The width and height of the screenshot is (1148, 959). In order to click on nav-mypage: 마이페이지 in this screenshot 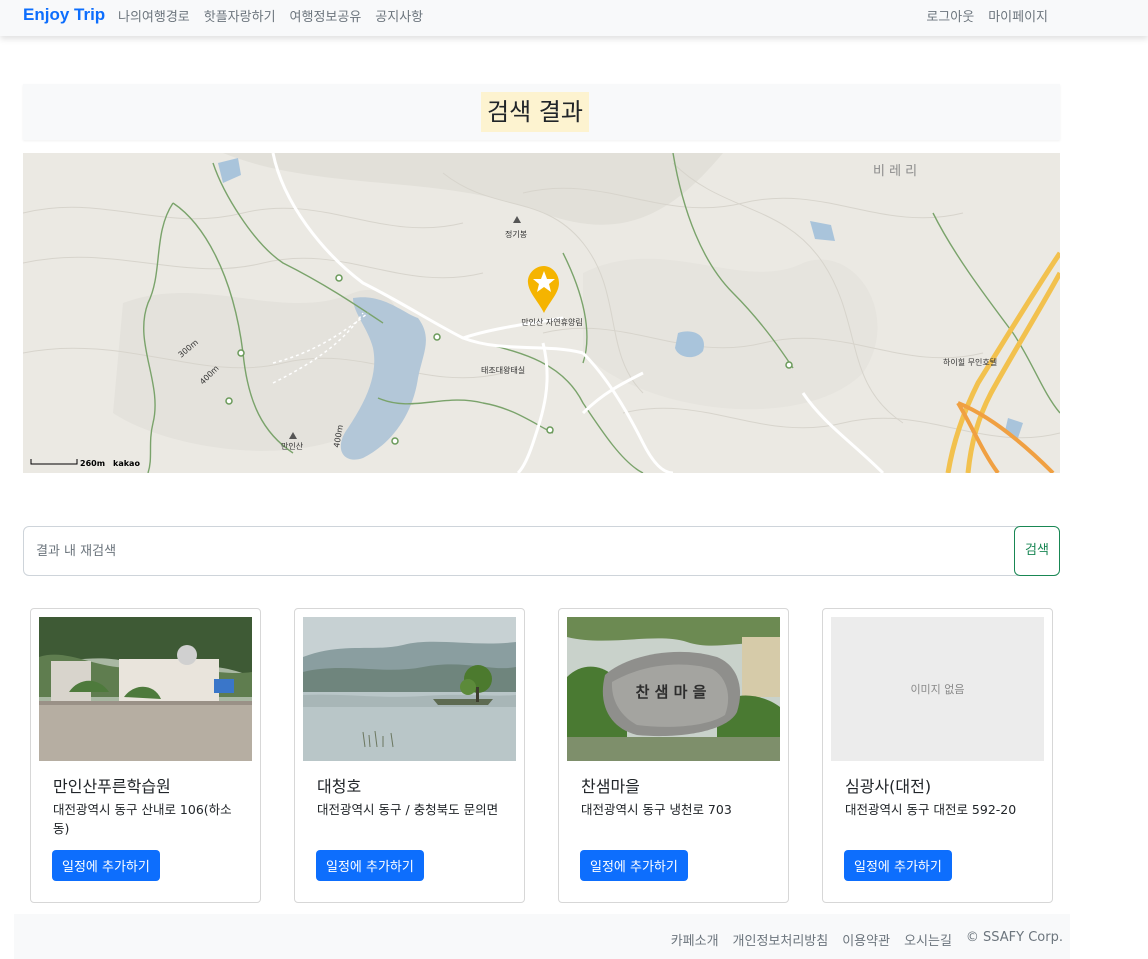, I will do `click(1018, 15)`.